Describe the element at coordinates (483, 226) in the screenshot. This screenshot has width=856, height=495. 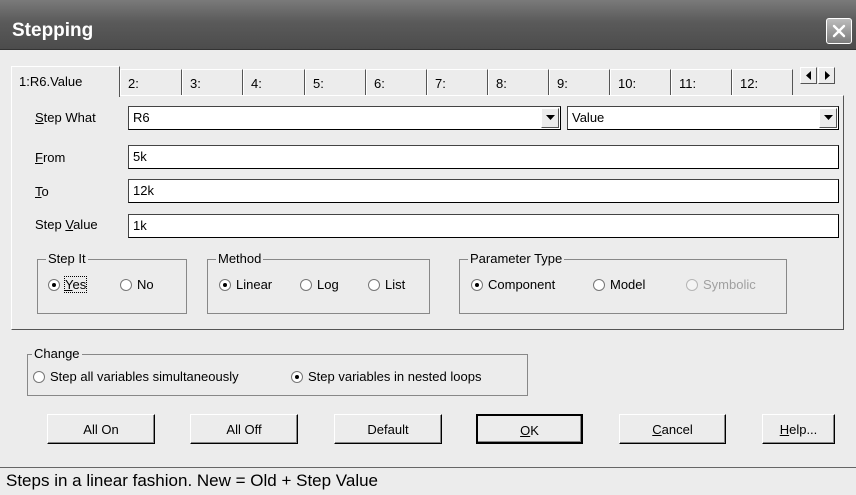
I see `step-value-input: 1k` at that location.